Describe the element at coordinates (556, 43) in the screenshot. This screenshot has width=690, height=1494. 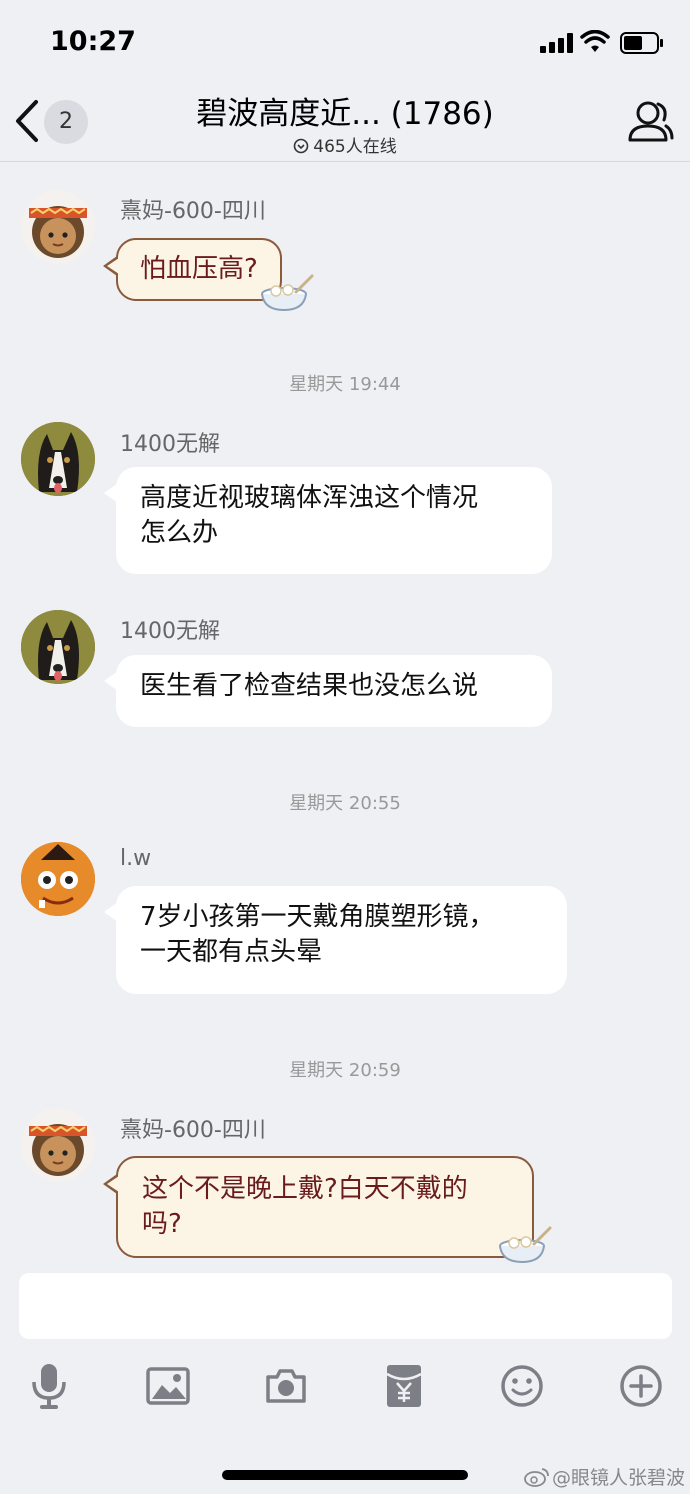
I see `signal-icon` at that location.